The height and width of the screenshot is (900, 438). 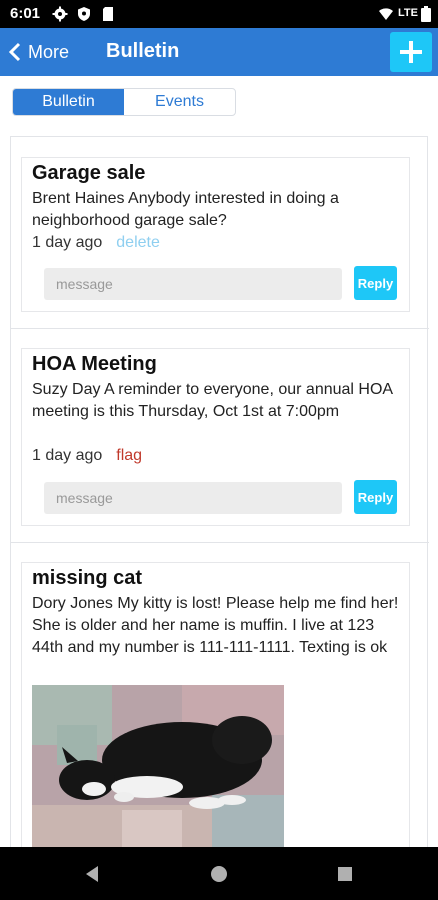 I want to click on post-title: HOA Meeting, so click(x=94, y=364).